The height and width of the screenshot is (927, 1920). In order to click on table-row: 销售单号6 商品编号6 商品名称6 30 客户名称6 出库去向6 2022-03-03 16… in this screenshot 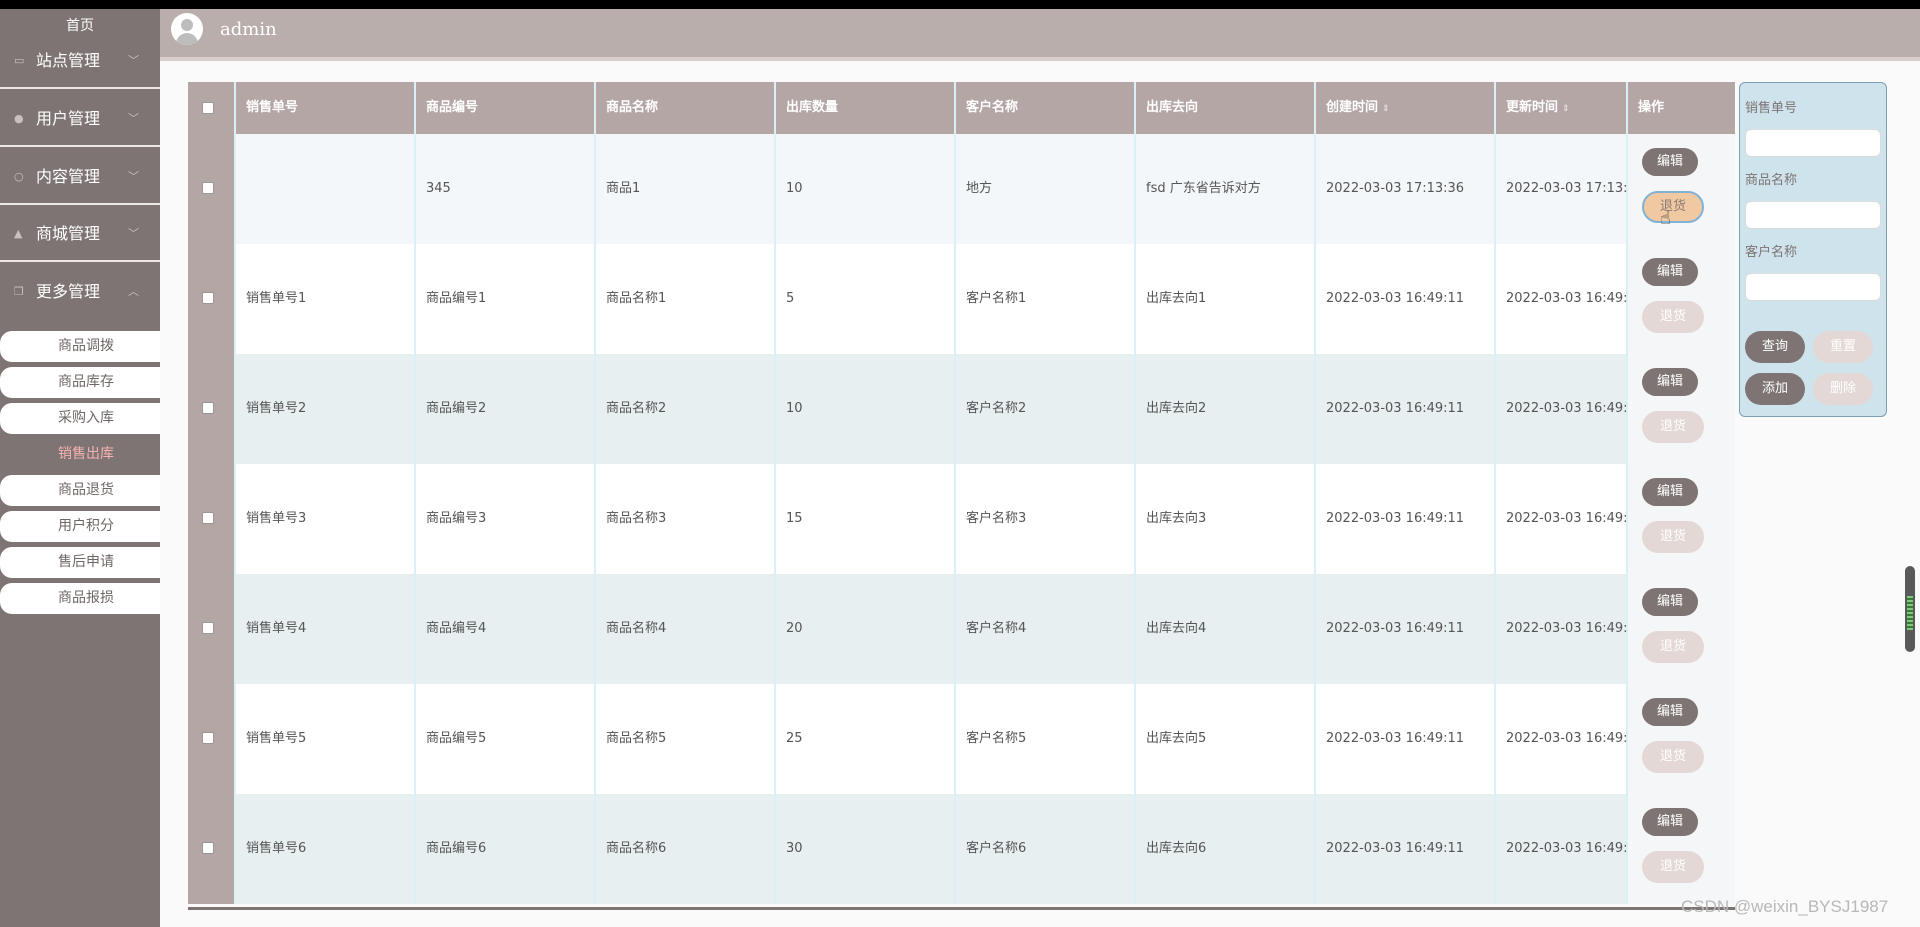, I will do `click(961, 849)`.